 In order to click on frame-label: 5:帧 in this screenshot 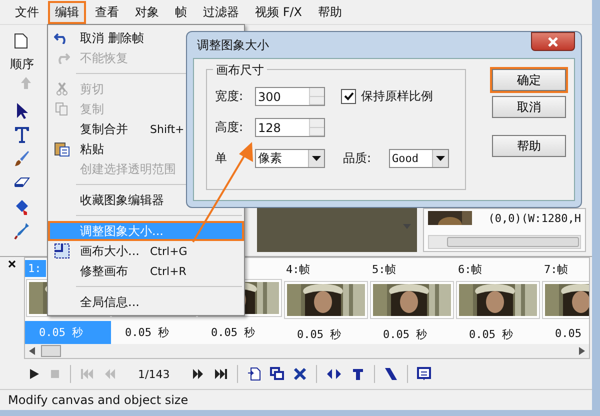, I will do `click(382, 269)`.